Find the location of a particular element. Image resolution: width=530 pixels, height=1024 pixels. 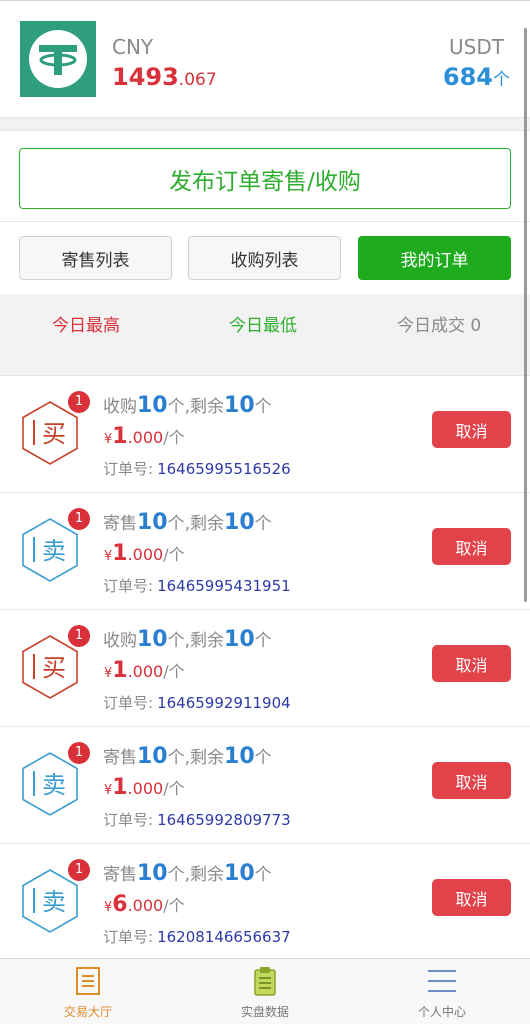

order-icon-char: 卖 is located at coordinates (54, 902).